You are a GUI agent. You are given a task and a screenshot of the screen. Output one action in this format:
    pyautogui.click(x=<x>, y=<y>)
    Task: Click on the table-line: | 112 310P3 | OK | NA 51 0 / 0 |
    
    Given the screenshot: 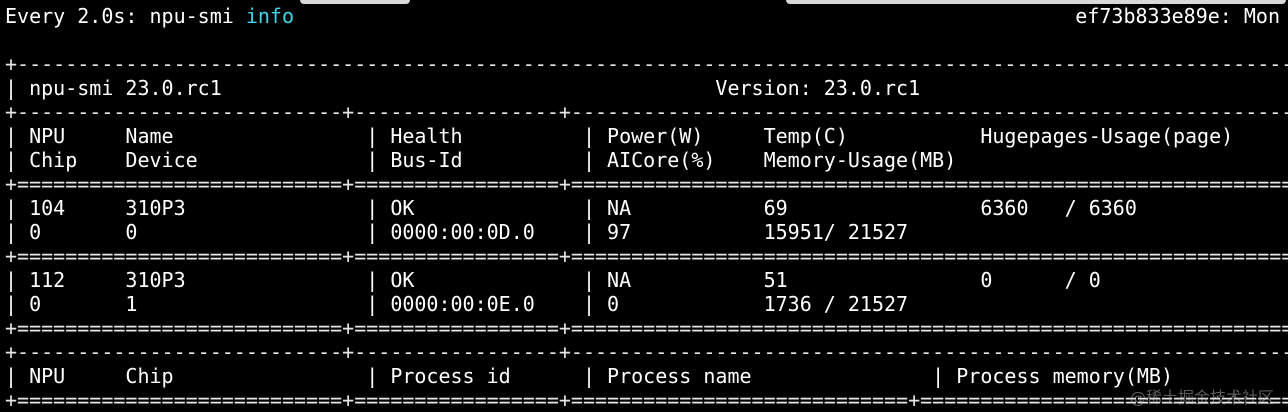 What is the action you would take?
    pyautogui.click(x=553, y=280)
    